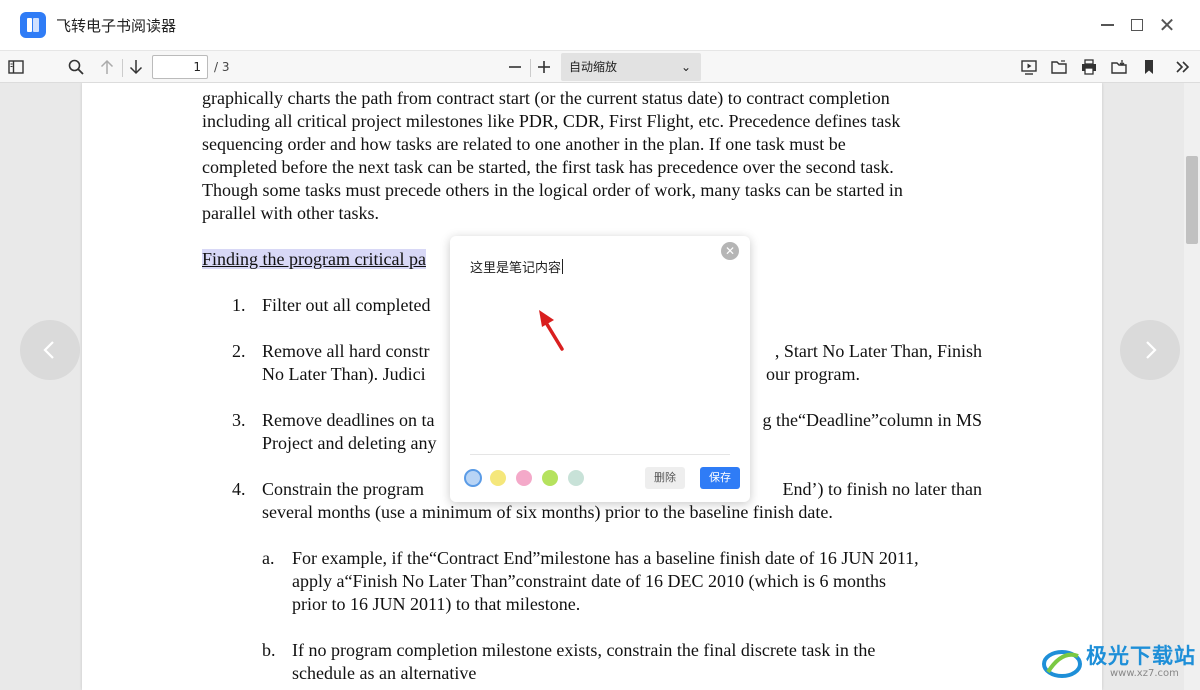  What do you see at coordinates (1141, 656) in the screenshot?
I see `watermark-name: 极光下载站` at bounding box center [1141, 656].